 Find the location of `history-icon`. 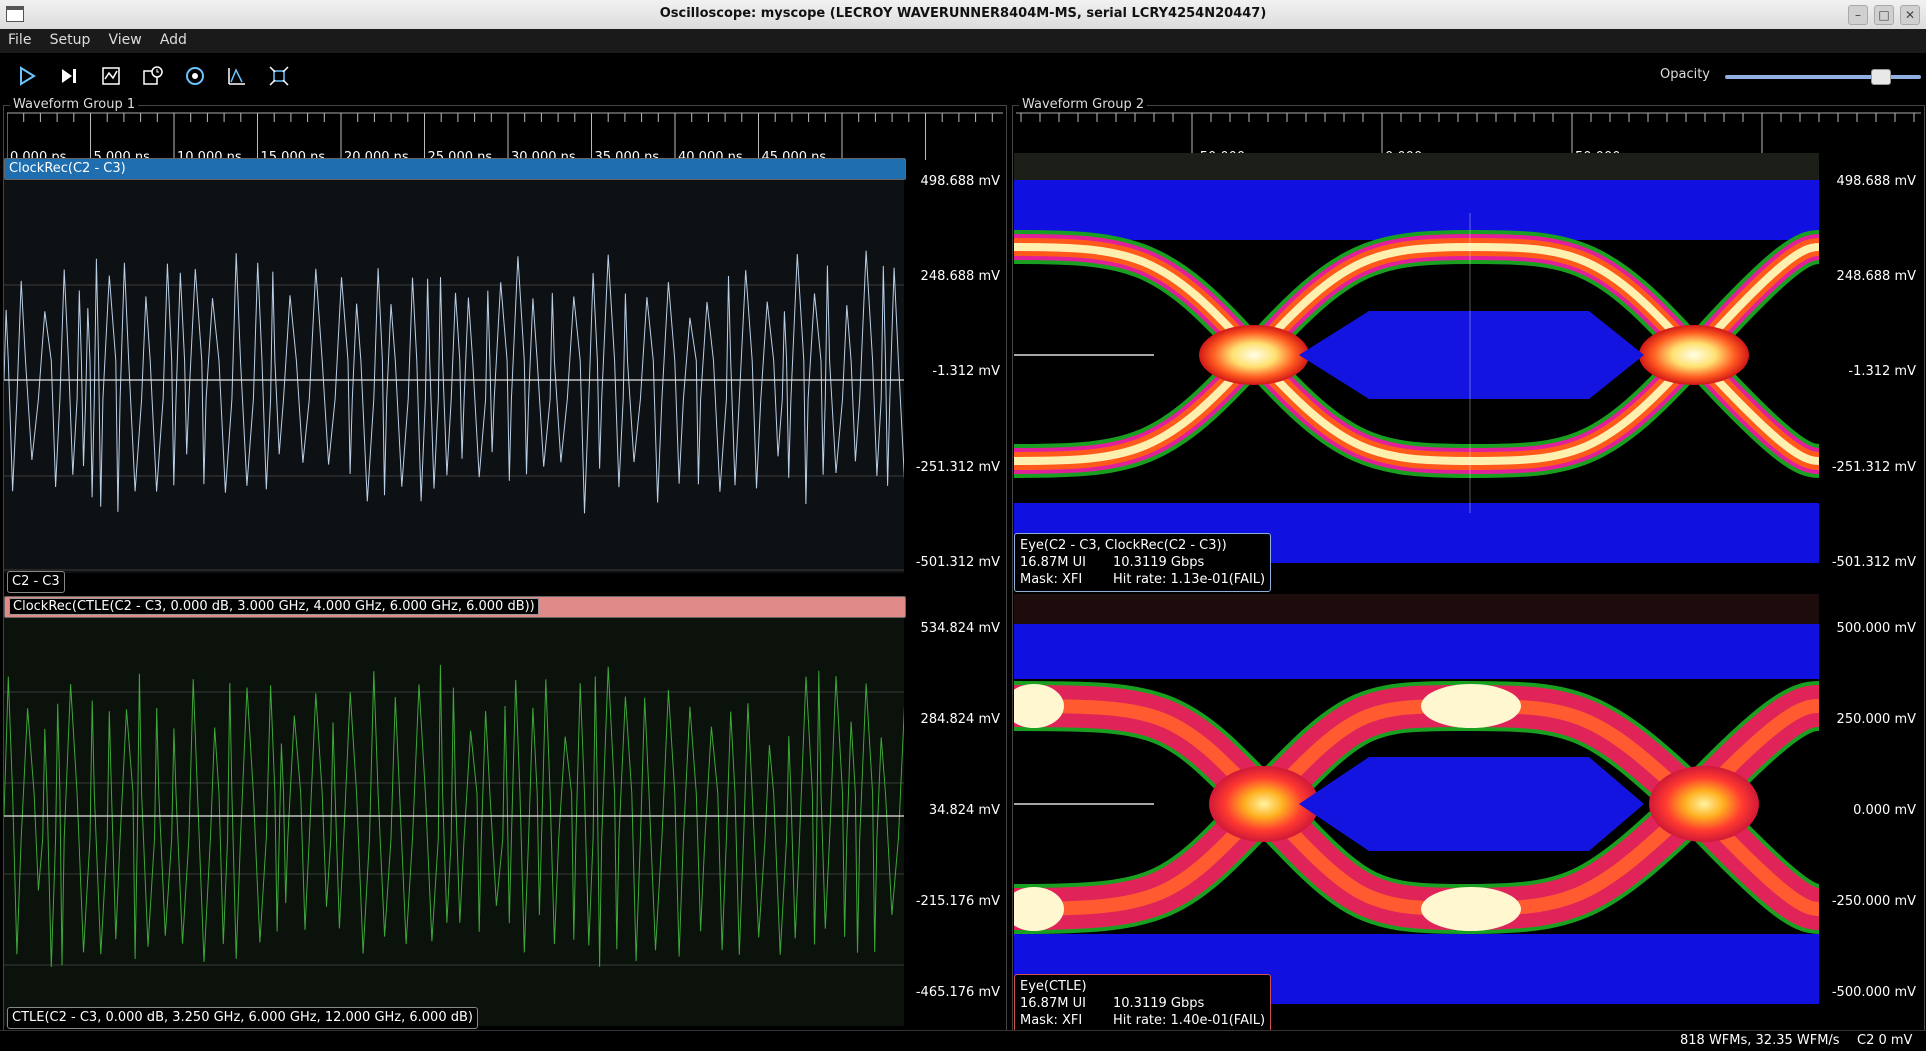

history-icon is located at coordinates (153, 75).